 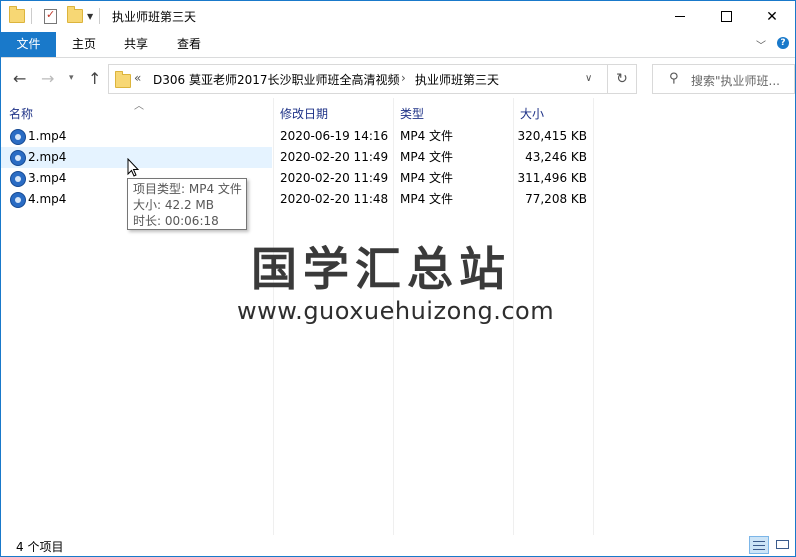 I want to click on up-arrow-icon: ↑, so click(x=94, y=78).